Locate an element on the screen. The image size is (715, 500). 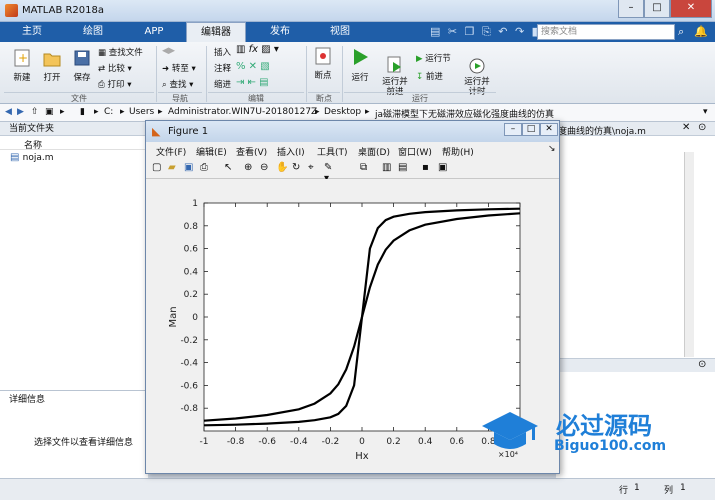
figure-maximize-button: □ is located at coordinates (531, 129).